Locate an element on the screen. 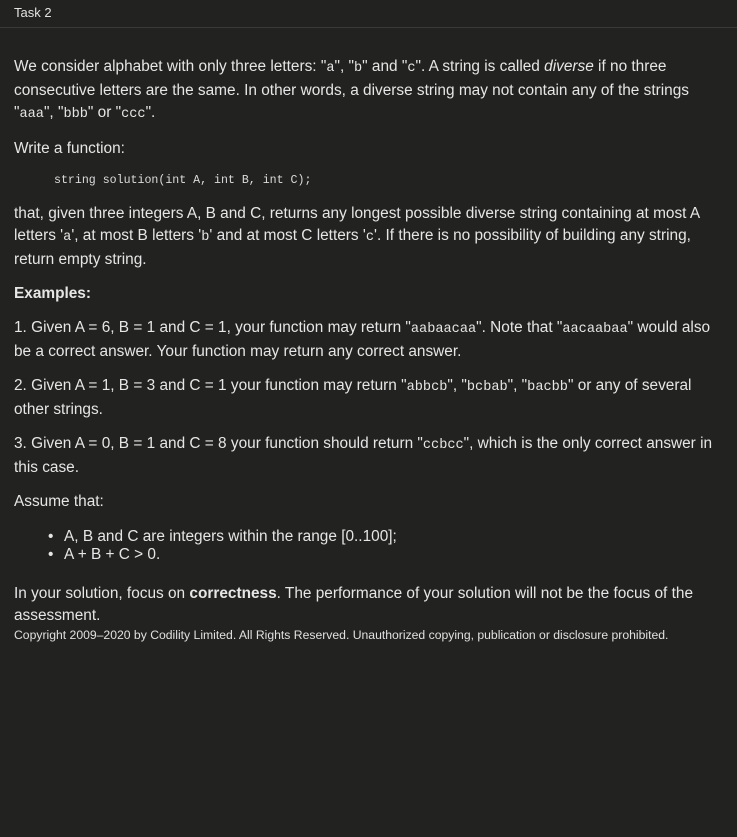 This screenshot has height=837, width=737. inline-code: c is located at coordinates (369, 237).